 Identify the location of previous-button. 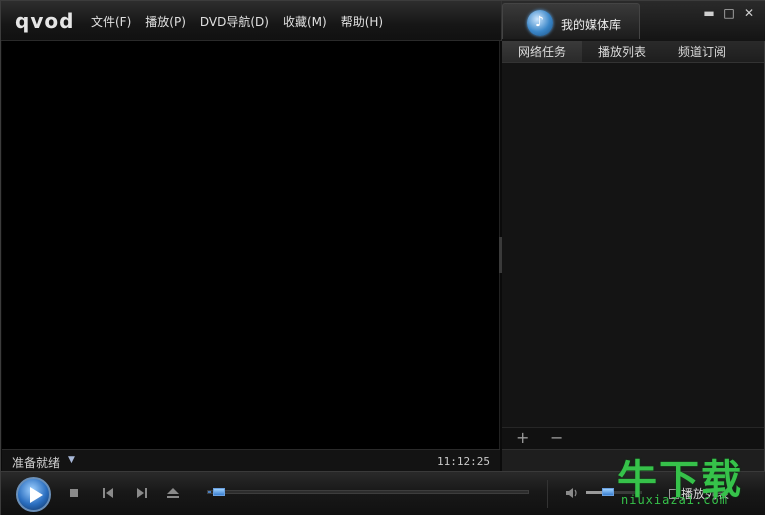
(108, 493).